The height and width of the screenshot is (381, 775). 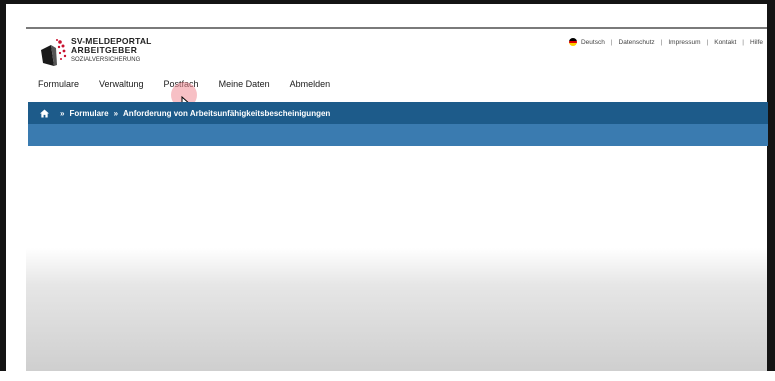 I want to click on nav-item-verwaltung: Verwaltung, so click(x=121, y=84).